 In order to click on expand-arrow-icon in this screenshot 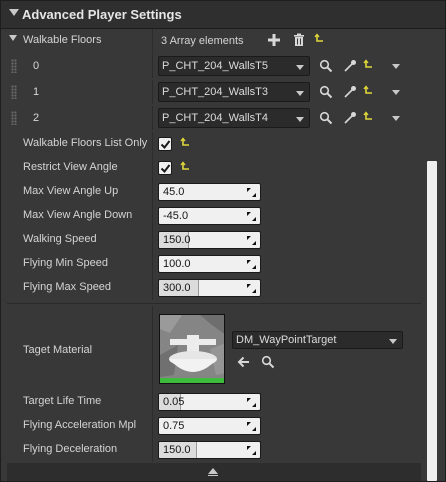, I will do `click(13, 38)`.